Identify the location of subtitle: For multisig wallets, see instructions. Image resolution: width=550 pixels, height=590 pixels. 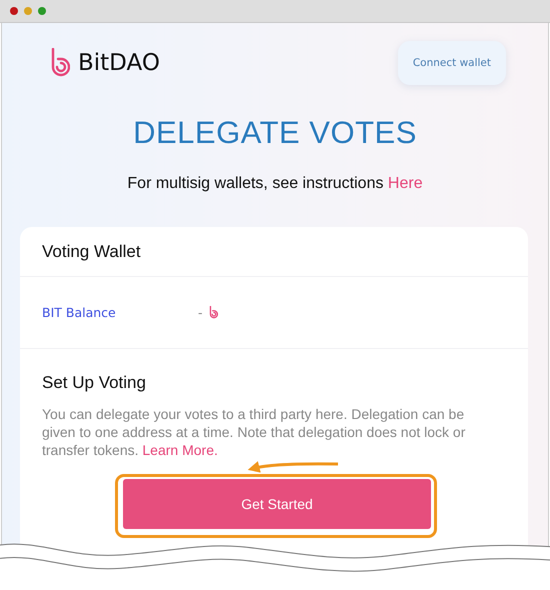
(255, 183).